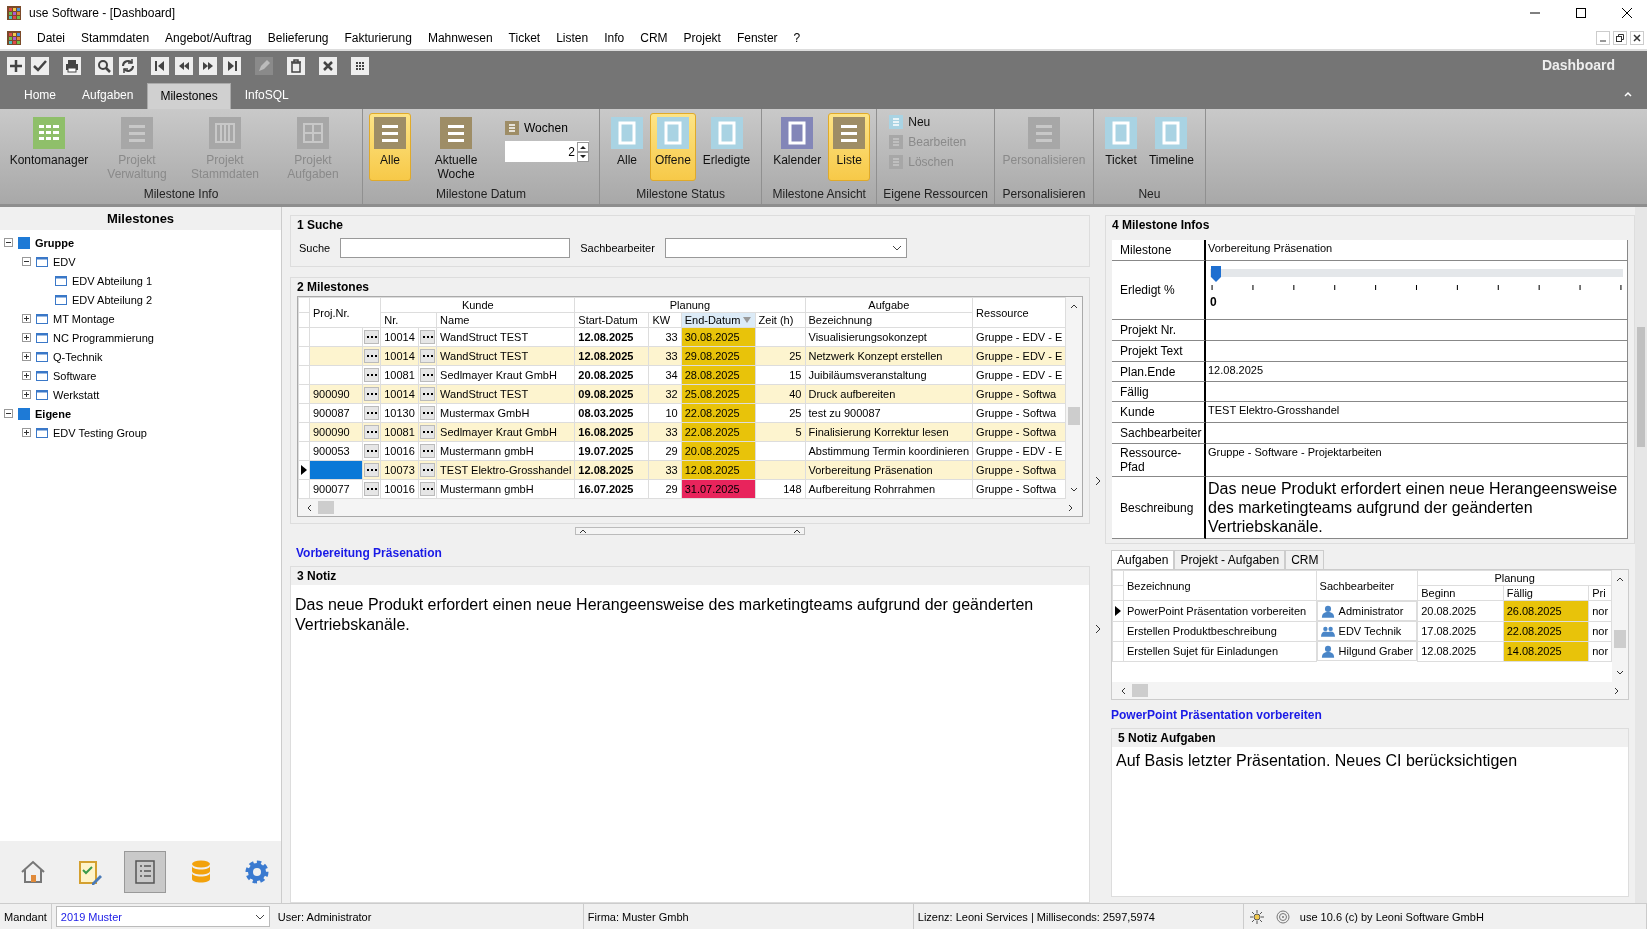 This screenshot has width=1647, height=929. Describe the element at coordinates (455, 248) in the screenshot. I see `search-field` at that location.